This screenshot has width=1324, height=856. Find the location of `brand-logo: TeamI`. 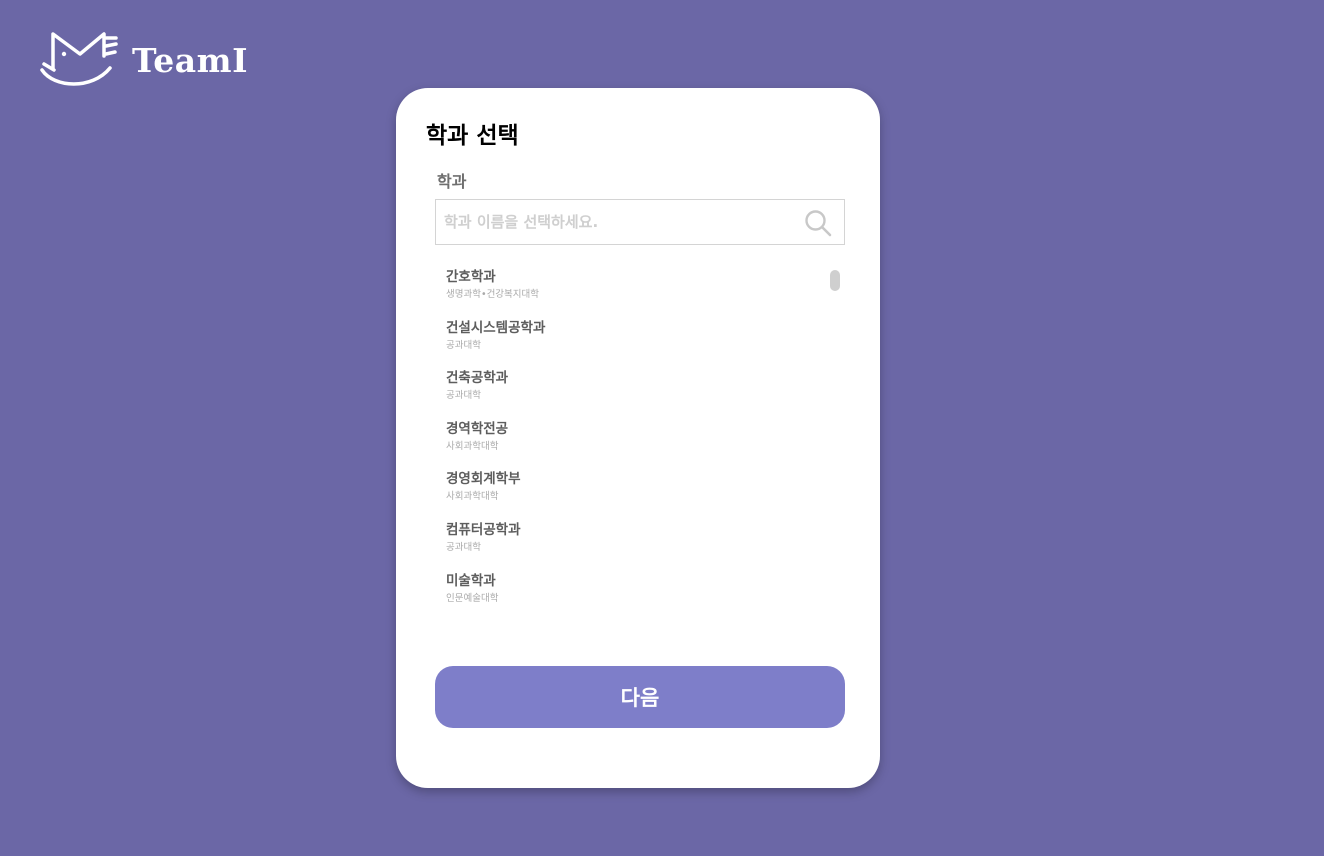

brand-logo: TeamI is located at coordinates (144, 58).